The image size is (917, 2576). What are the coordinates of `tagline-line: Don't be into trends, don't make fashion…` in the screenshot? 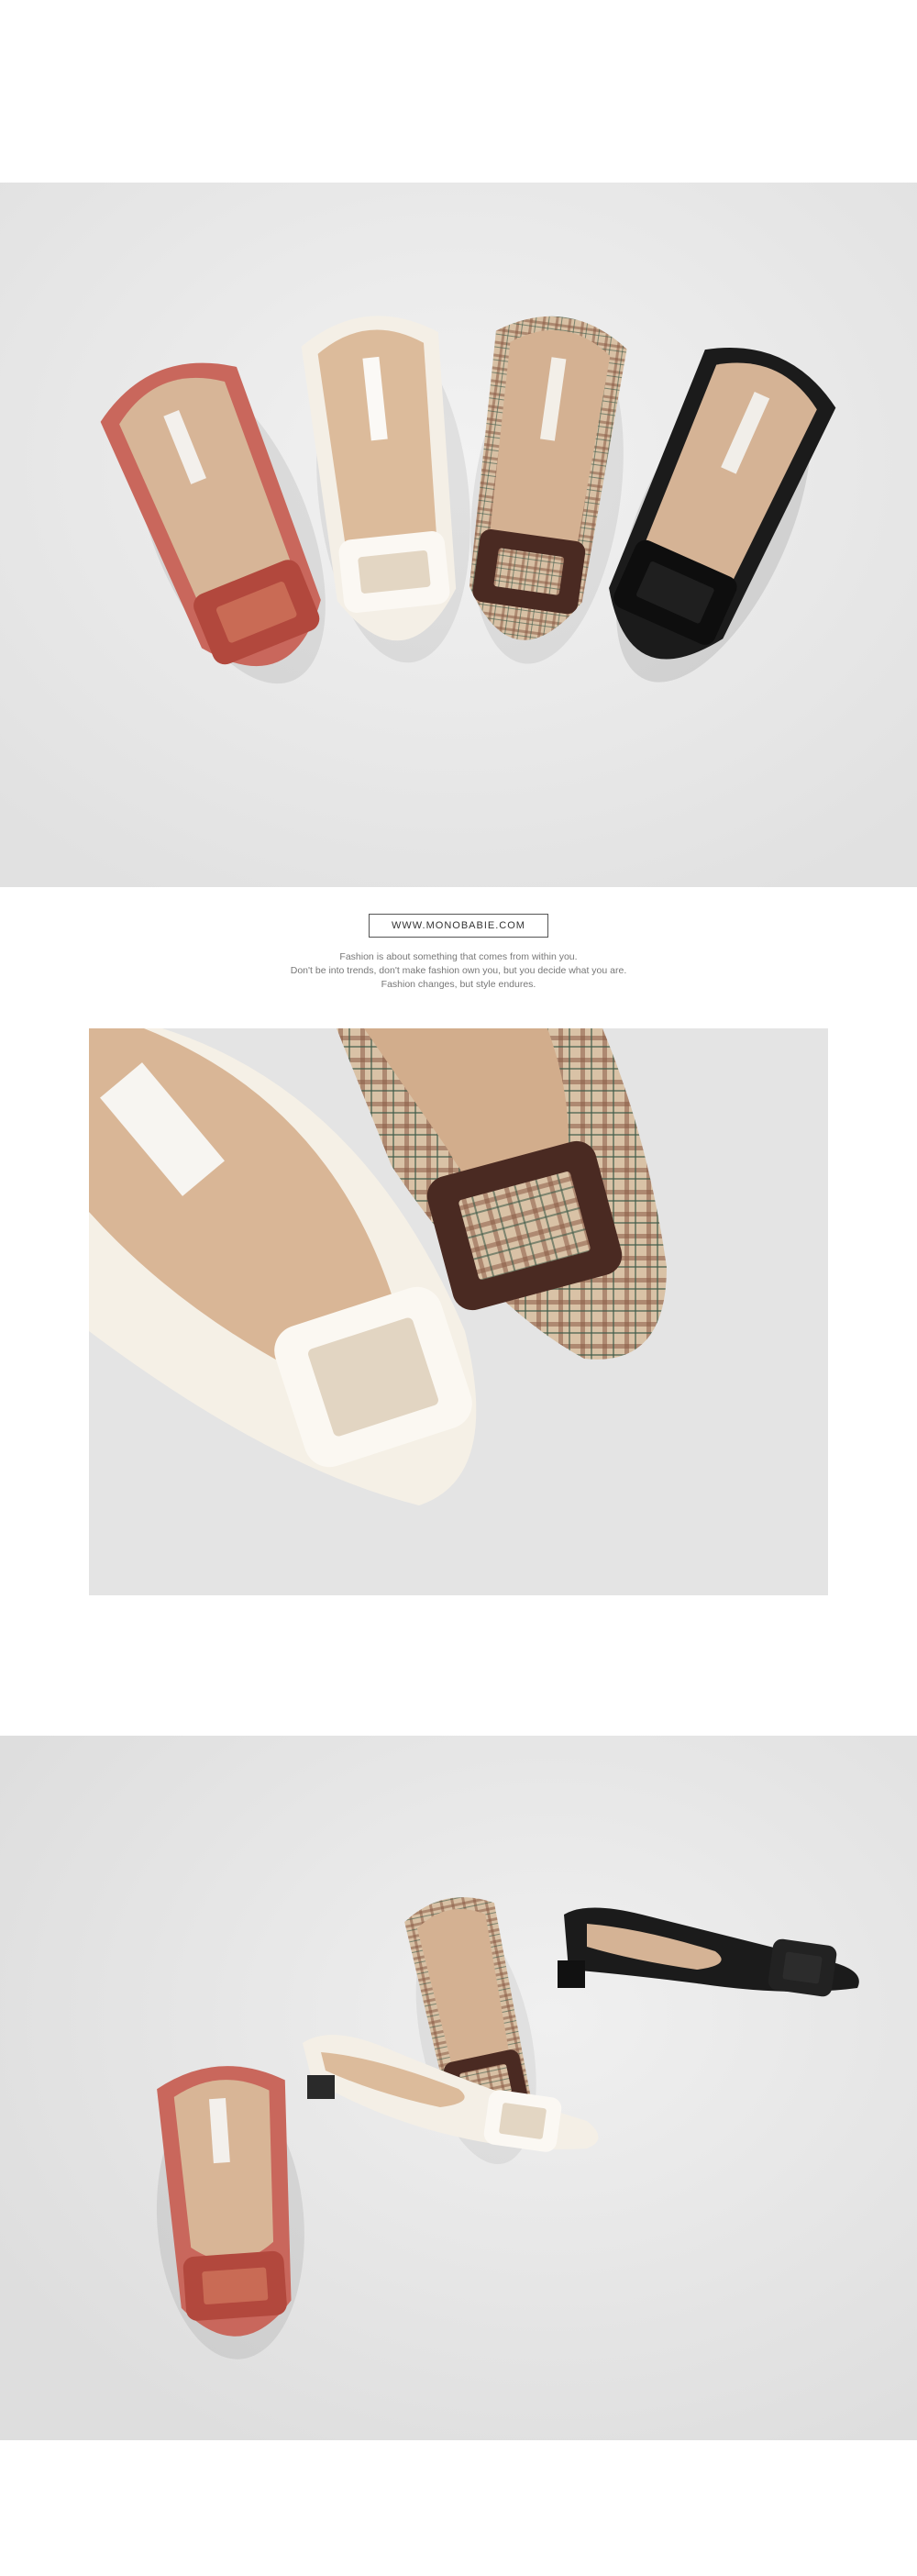 It's located at (458, 970).